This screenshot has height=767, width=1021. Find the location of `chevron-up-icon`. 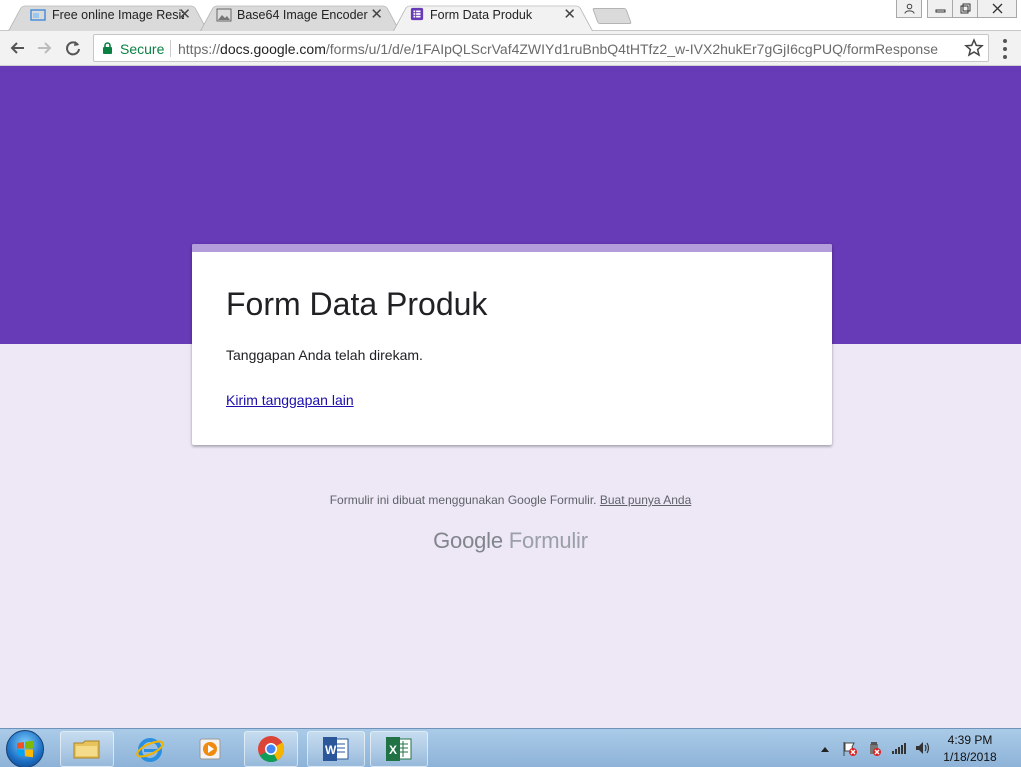

chevron-up-icon is located at coordinates (825, 749).